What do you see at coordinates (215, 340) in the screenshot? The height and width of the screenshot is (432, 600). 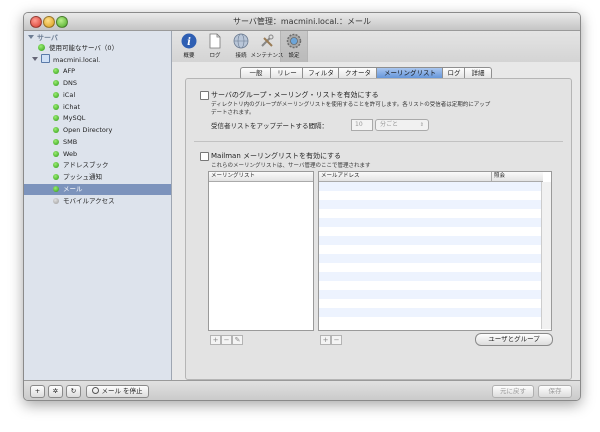 I see `add-list-button: +` at bounding box center [215, 340].